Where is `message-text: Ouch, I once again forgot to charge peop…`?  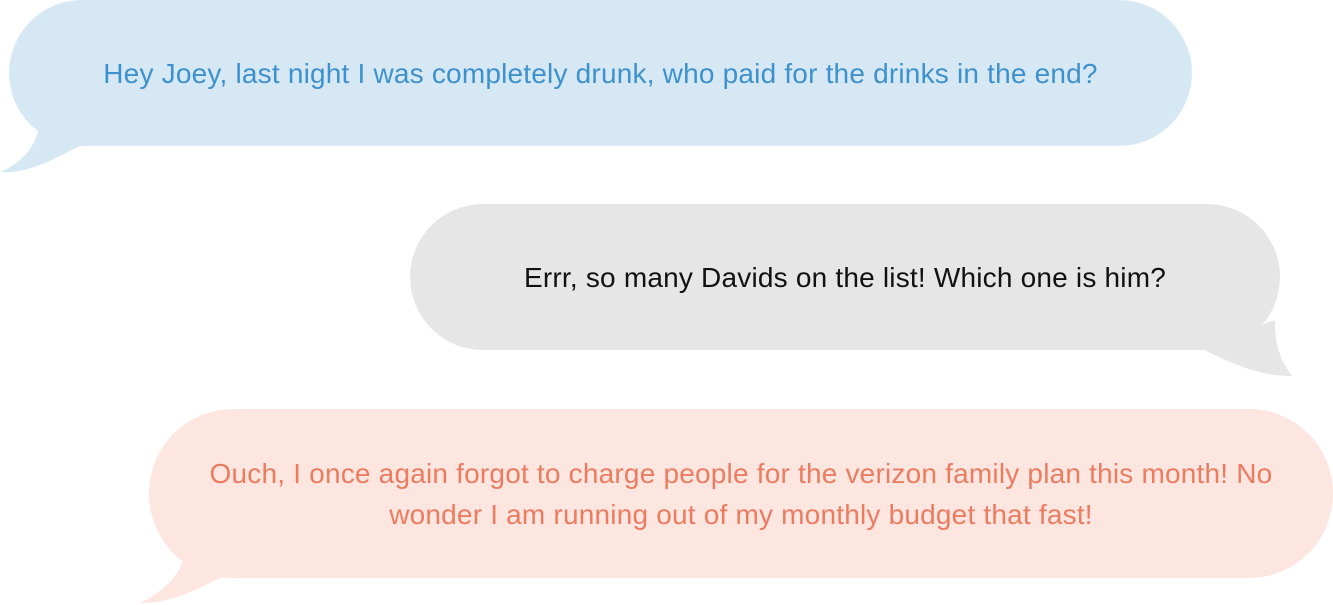
message-text: Ouch, I once again forgot to charge peop… is located at coordinates (741, 493).